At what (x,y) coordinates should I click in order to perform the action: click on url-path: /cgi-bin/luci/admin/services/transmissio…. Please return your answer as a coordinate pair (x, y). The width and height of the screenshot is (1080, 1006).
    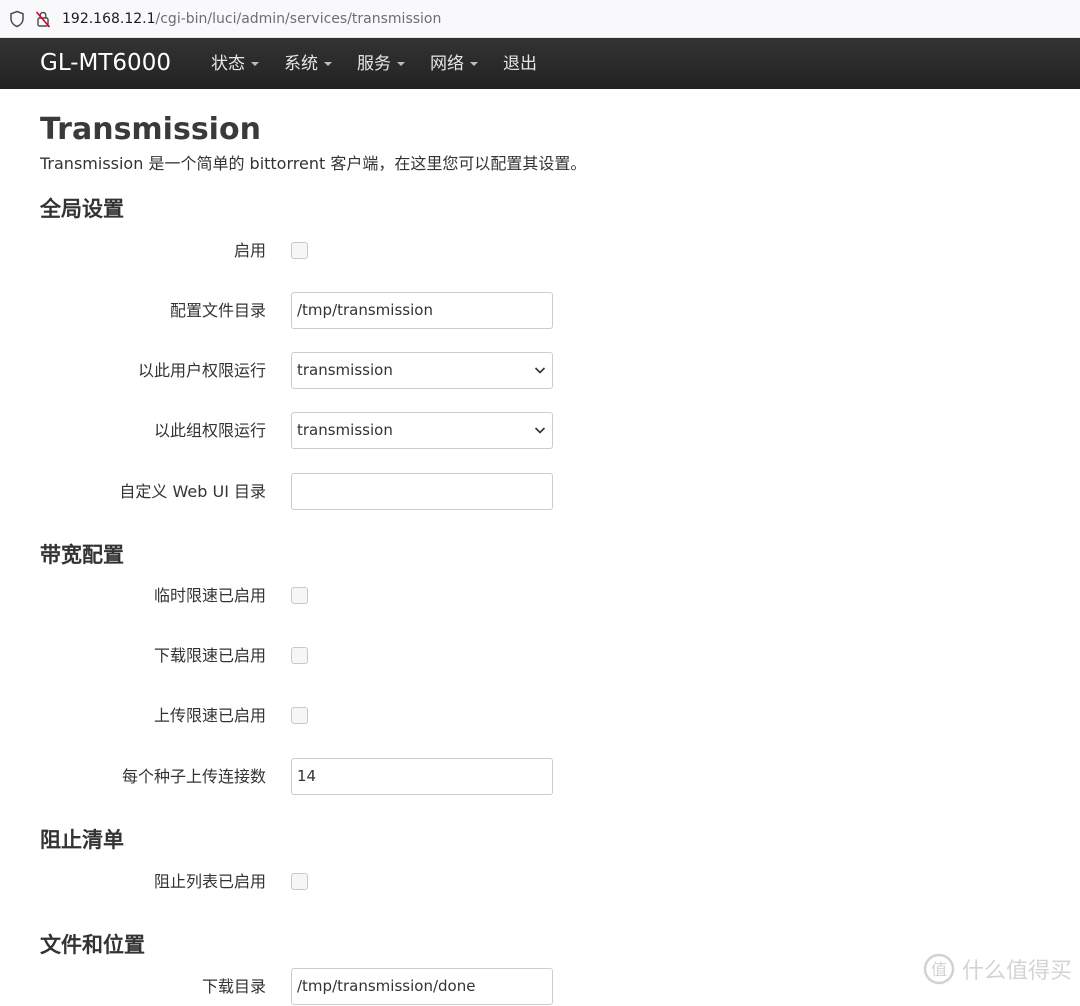
    Looking at the image, I should click on (298, 19).